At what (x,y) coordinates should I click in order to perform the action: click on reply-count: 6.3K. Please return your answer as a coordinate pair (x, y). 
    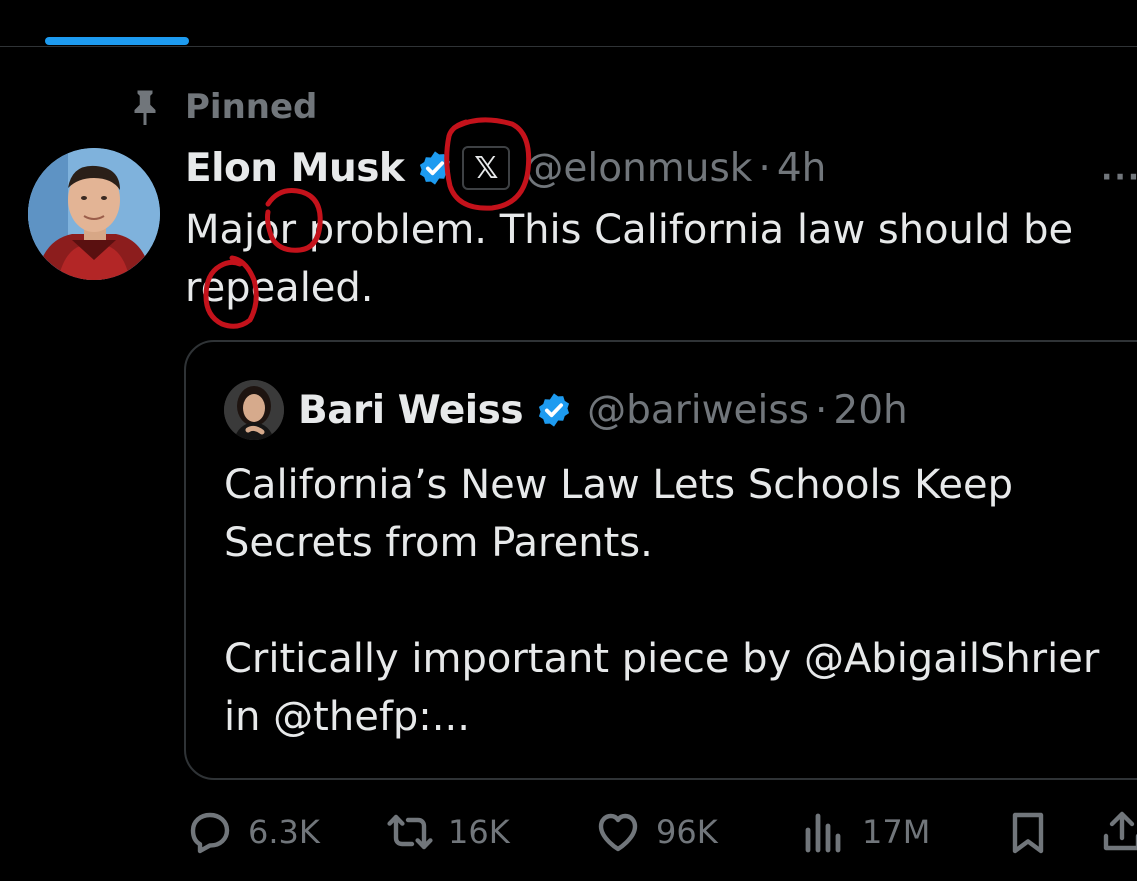
    Looking at the image, I should click on (284, 832).